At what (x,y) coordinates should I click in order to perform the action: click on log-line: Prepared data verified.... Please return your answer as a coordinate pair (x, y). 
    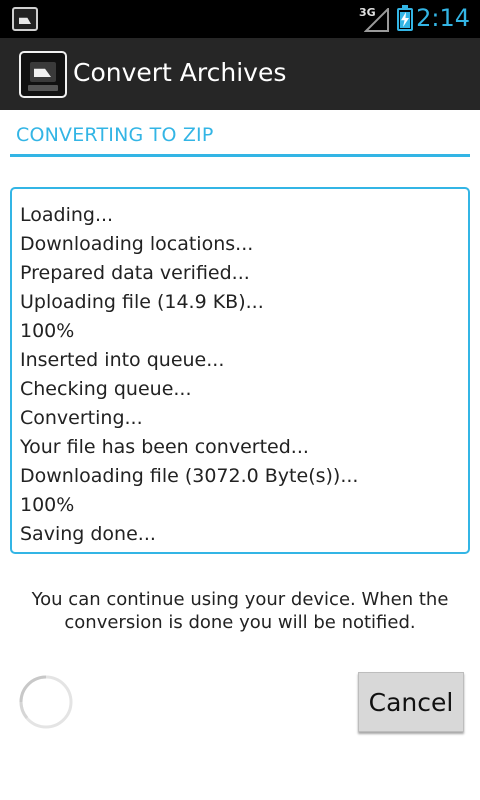
    Looking at the image, I should click on (135, 273).